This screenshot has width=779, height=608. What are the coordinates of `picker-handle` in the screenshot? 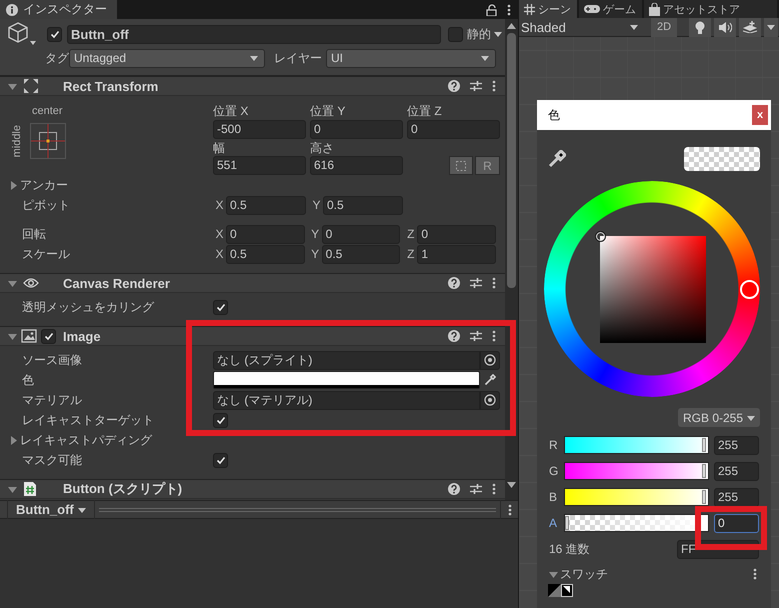 It's located at (600, 236).